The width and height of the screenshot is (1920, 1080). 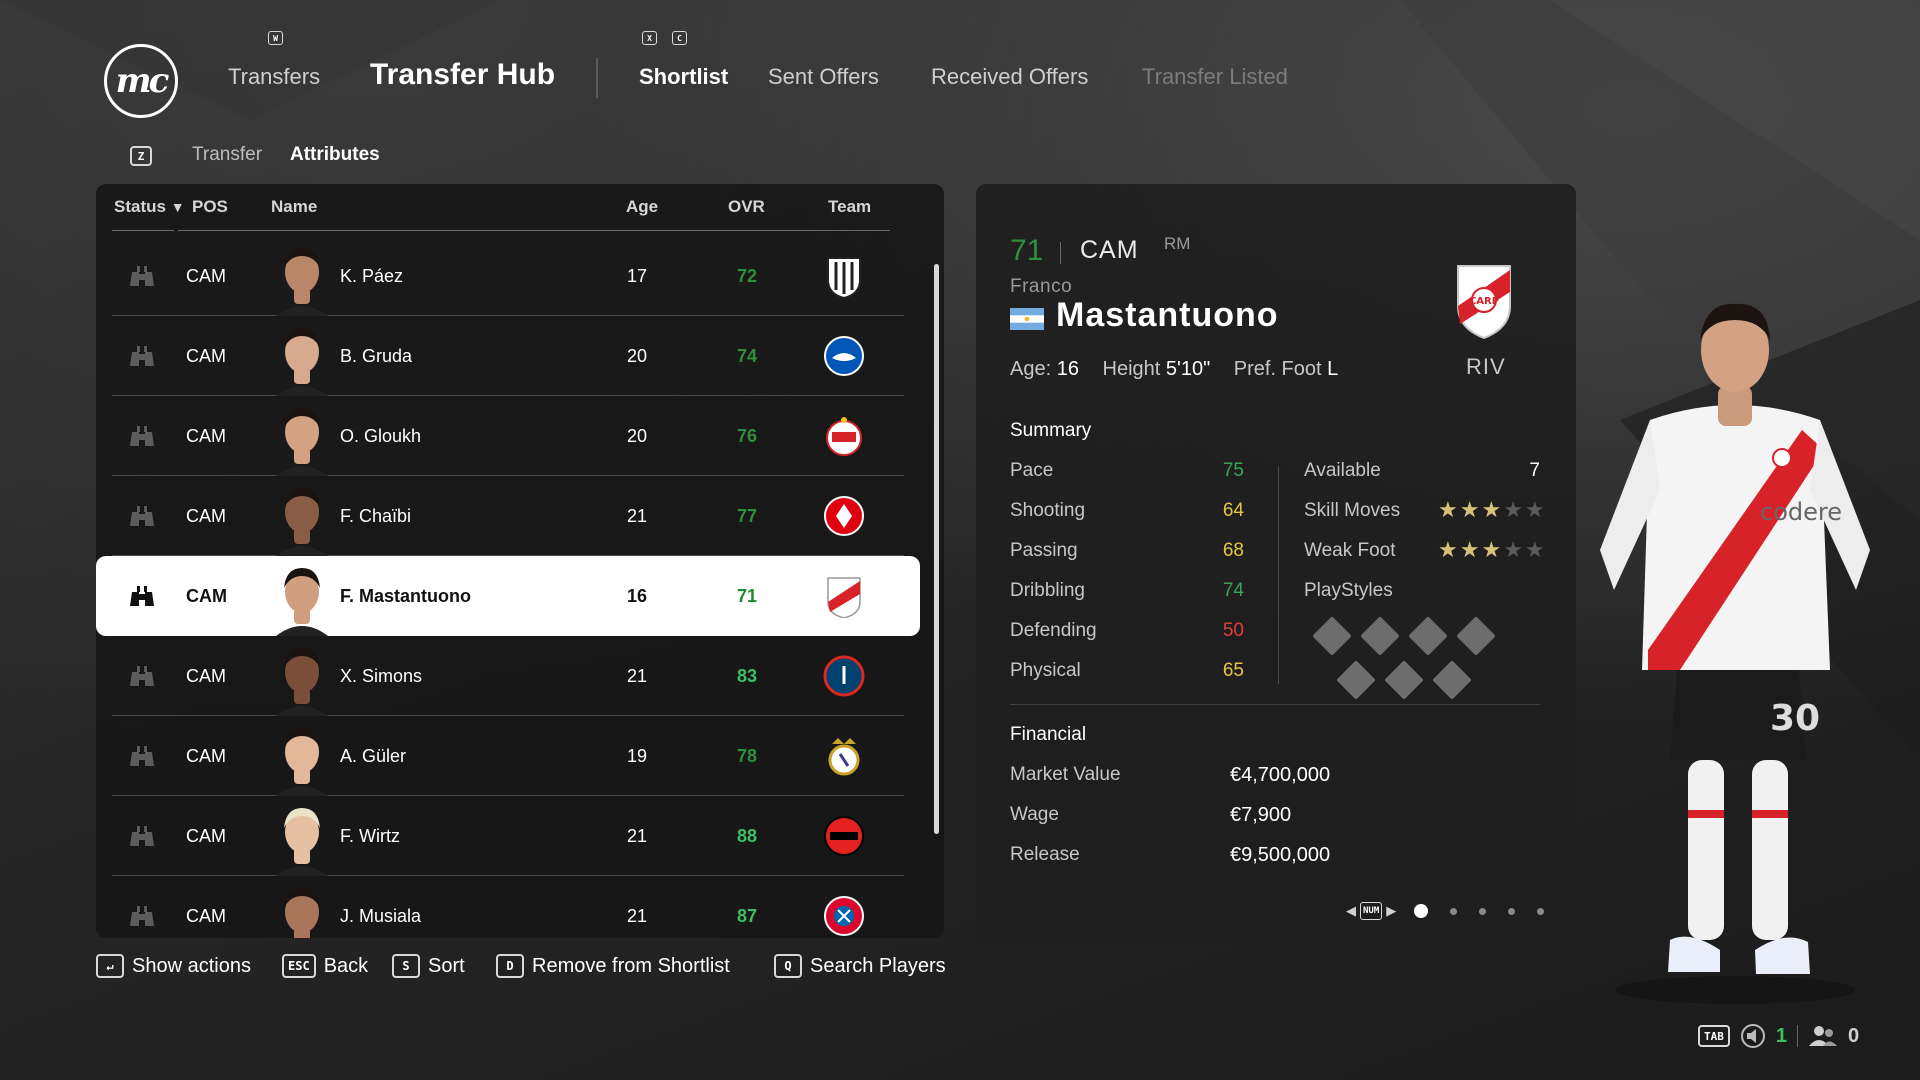 What do you see at coordinates (227, 155) in the screenshot?
I see `subtab-transfer: Transfer` at bounding box center [227, 155].